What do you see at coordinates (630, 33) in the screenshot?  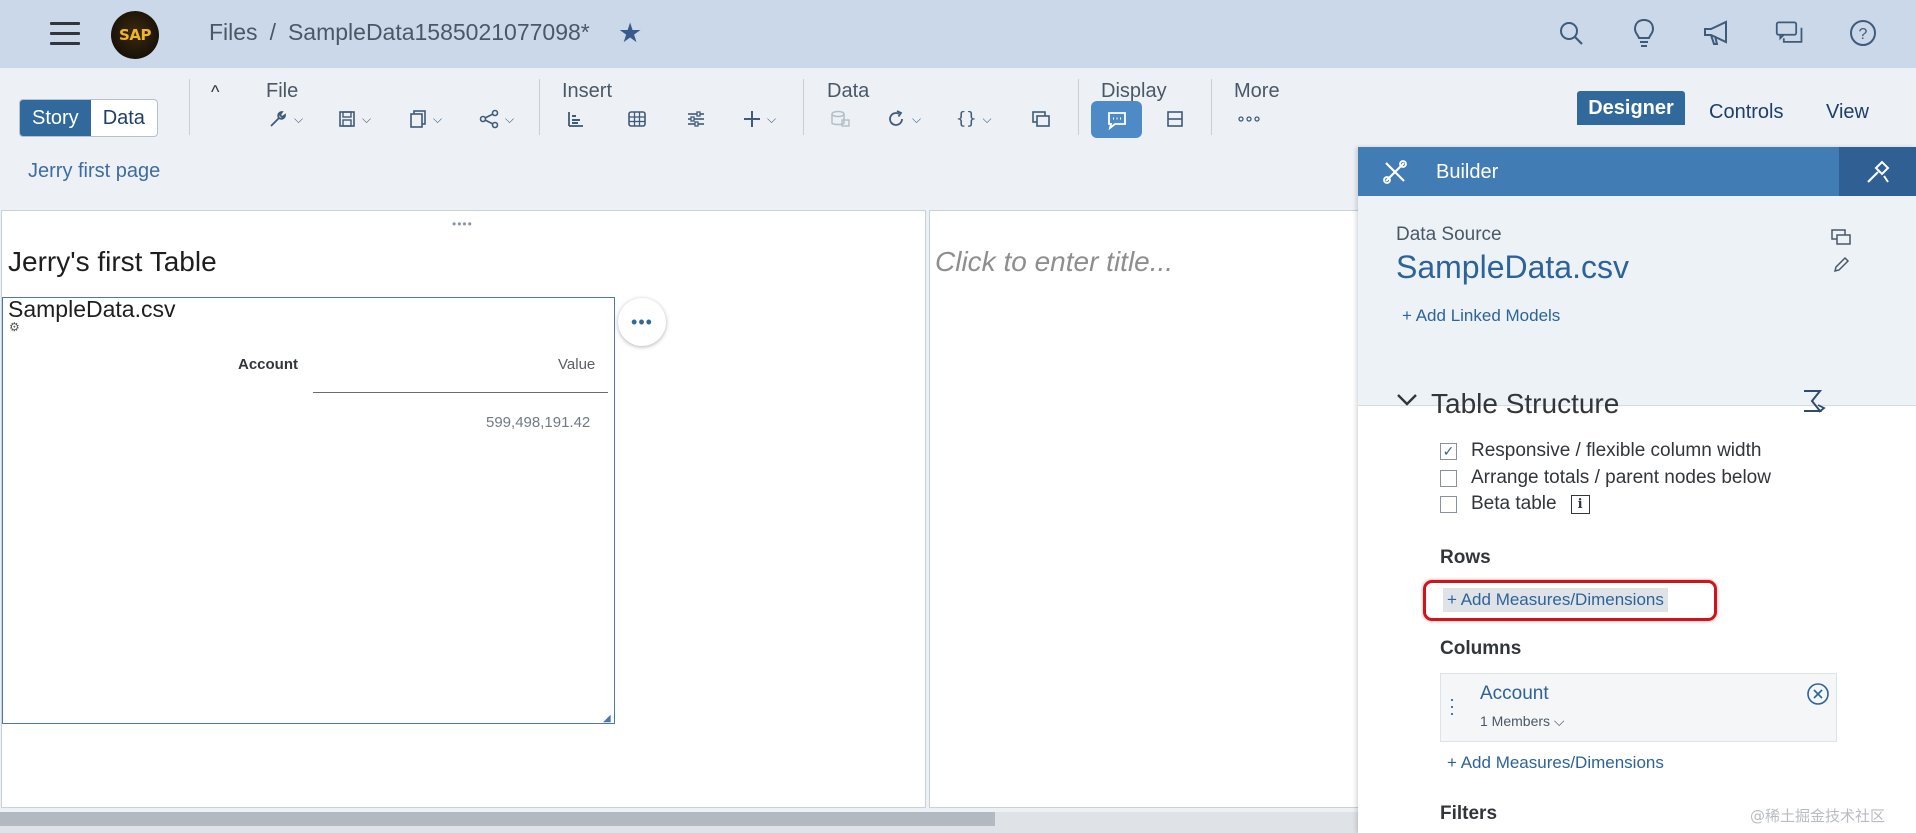 I see `favorite-star-icon: ★` at bounding box center [630, 33].